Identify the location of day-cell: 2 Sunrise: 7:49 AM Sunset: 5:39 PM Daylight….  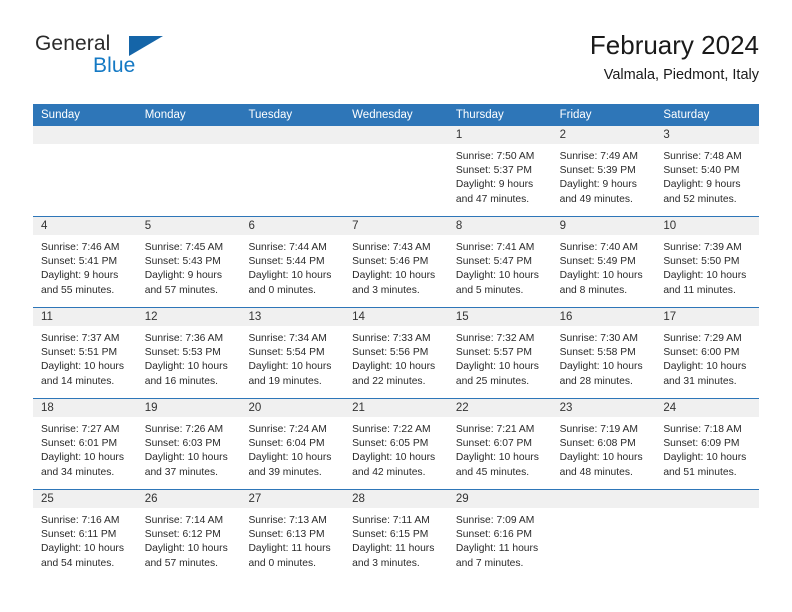
(603, 171).